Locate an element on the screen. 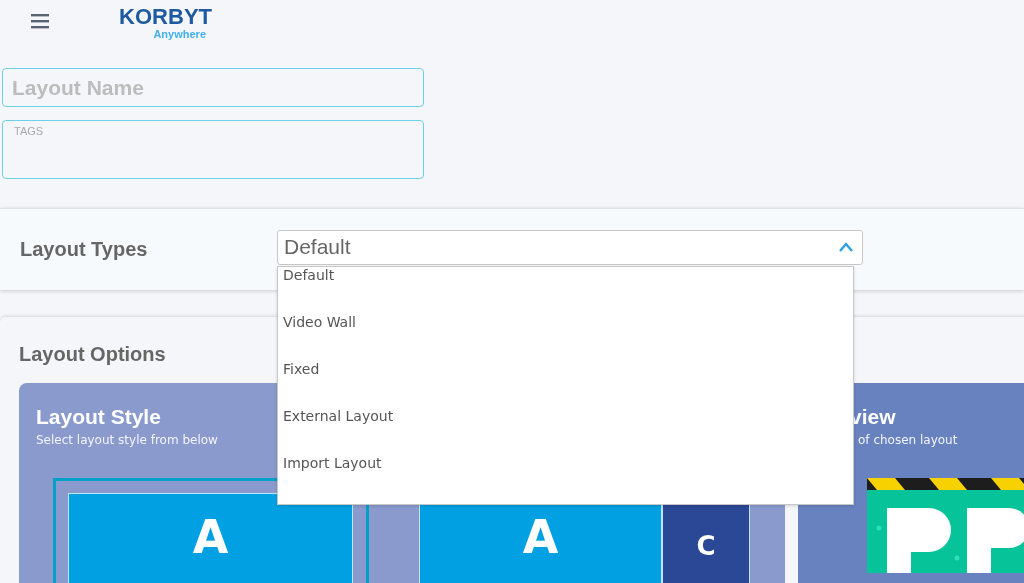 The height and width of the screenshot is (583, 1024). tags-field: TAGS is located at coordinates (213, 149).